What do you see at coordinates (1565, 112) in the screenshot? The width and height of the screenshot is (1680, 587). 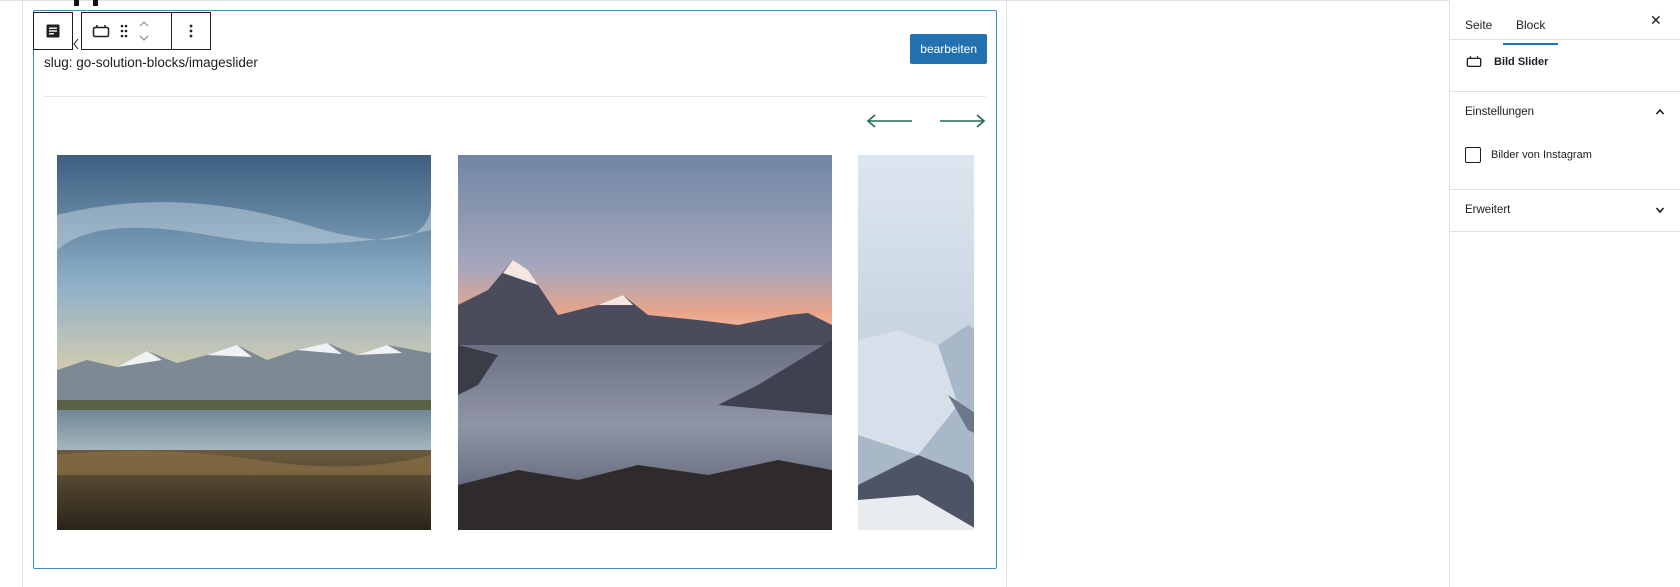 I see `panel-einstellungen-toggle: Einstellungen` at bounding box center [1565, 112].